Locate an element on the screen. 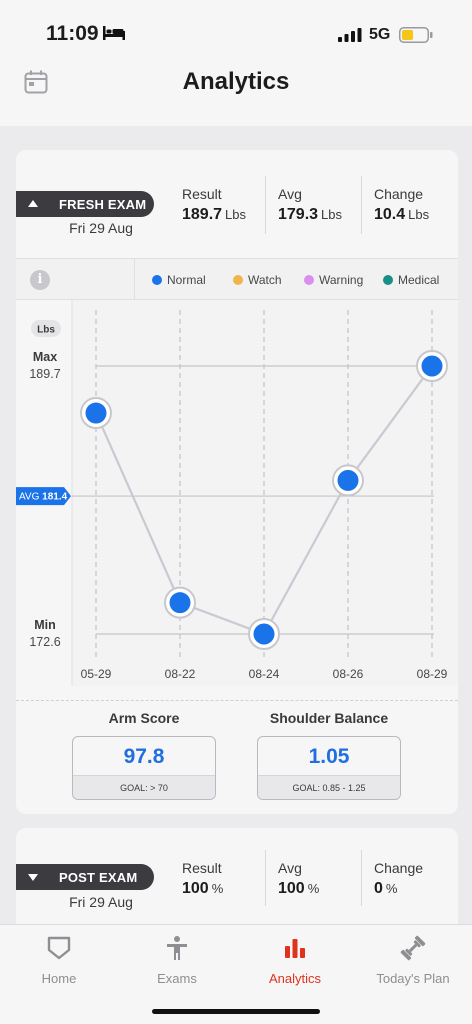 The width and height of the screenshot is (472, 1024). tab-todays-plan: Today's Plan is located at coordinates (413, 960).